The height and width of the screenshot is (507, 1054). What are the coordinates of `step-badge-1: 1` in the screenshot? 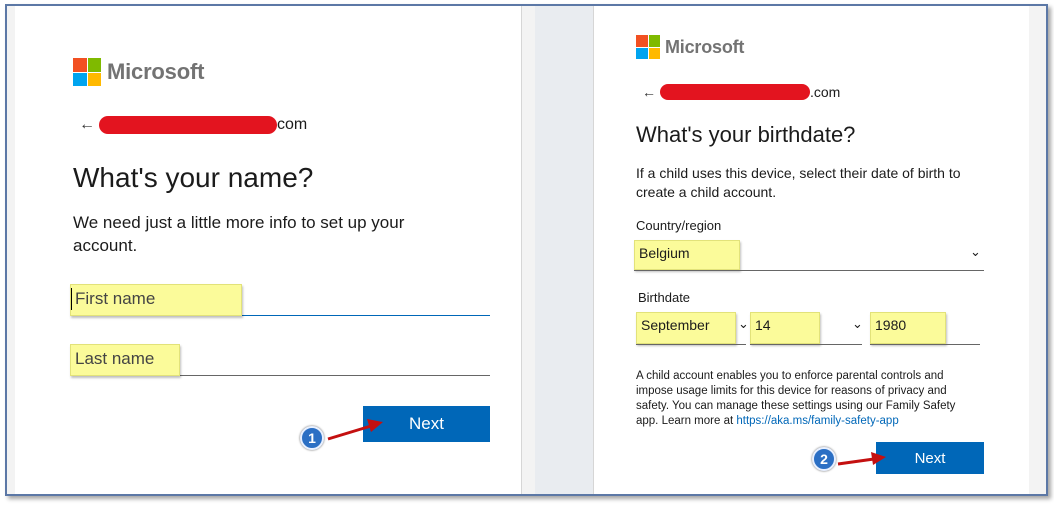 It's located at (312, 438).